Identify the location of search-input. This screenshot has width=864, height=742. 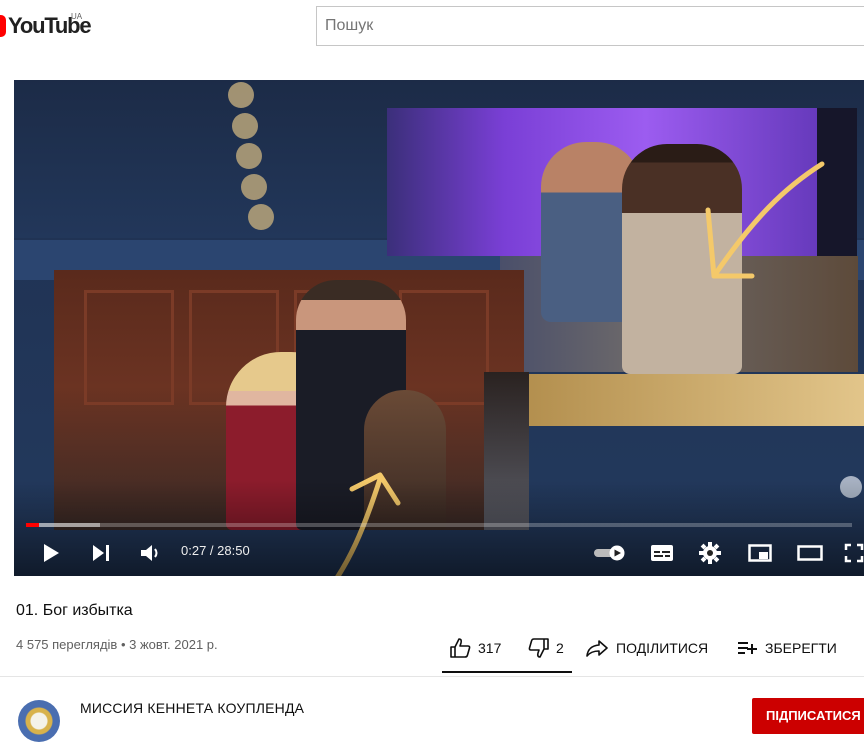
(590, 26).